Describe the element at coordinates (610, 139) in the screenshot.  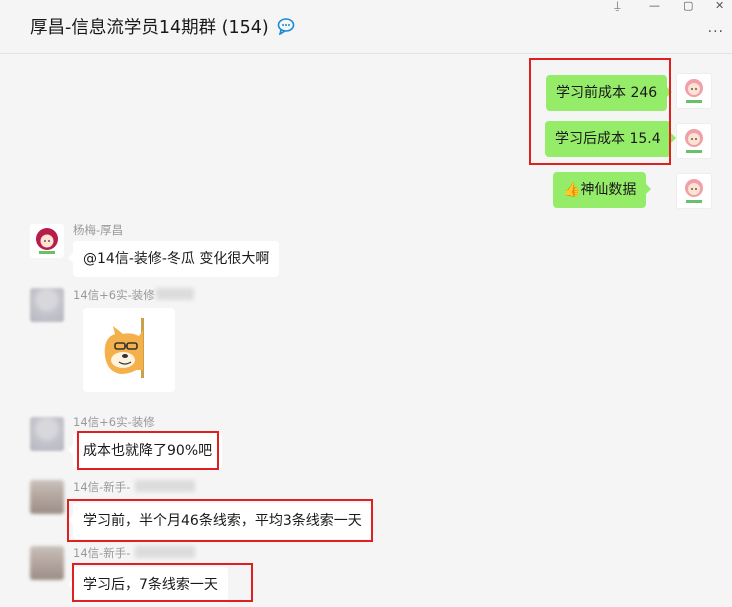
I see `message-bubble: 学习后成本 15.4` at that location.